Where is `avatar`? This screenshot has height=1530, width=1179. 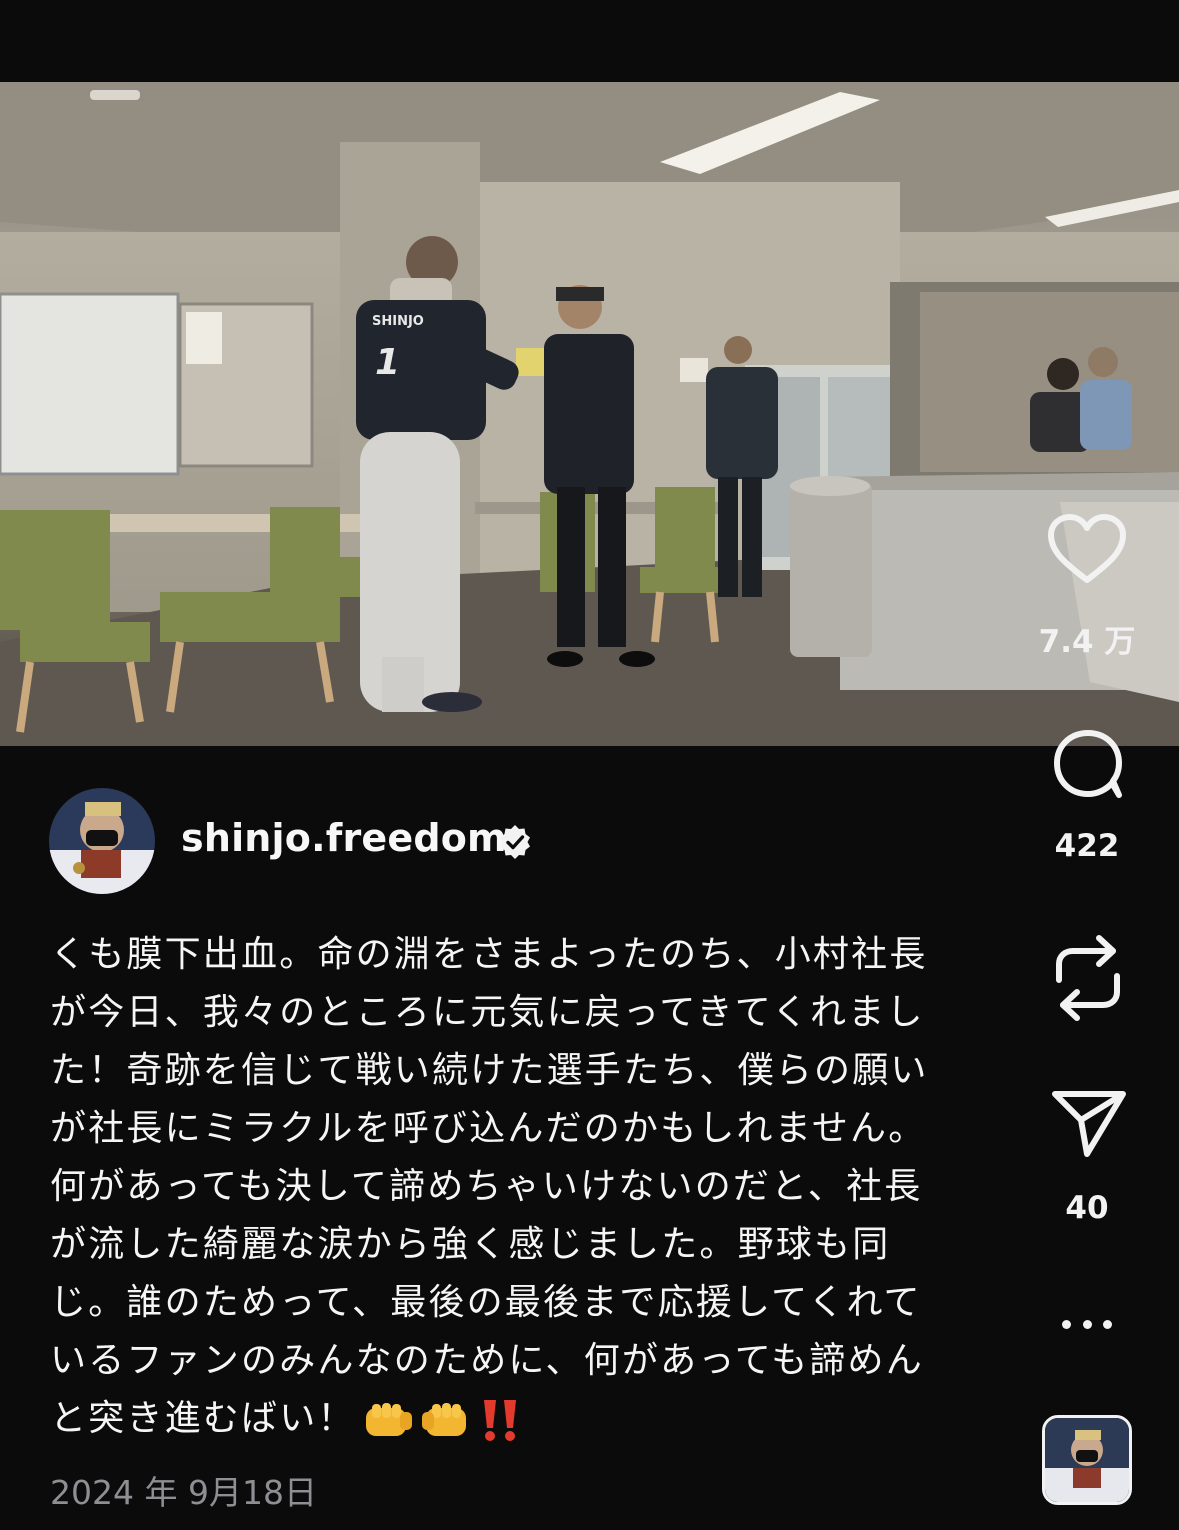 avatar is located at coordinates (102, 841).